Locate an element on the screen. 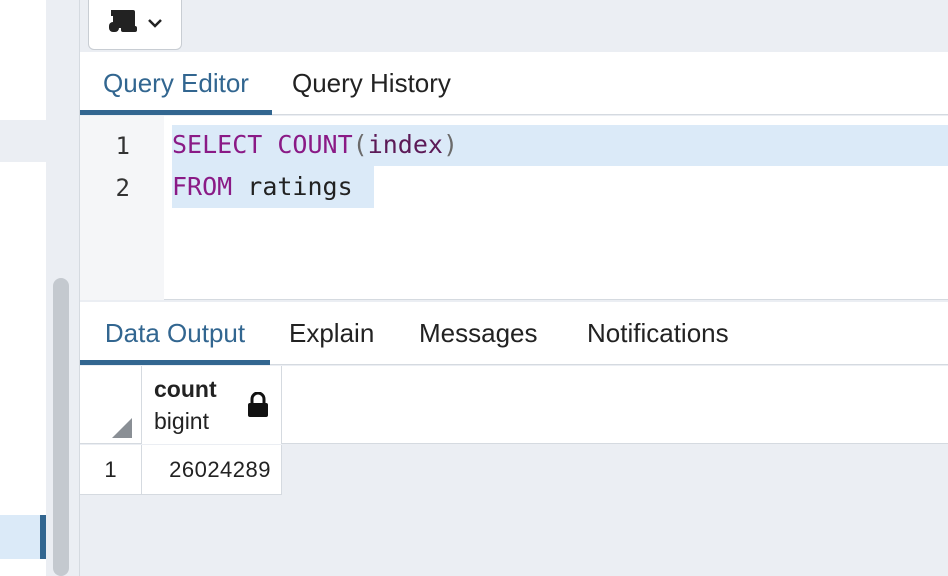 Image resolution: width=948 pixels, height=576 pixels. macros-button is located at coordinates (135, 25).